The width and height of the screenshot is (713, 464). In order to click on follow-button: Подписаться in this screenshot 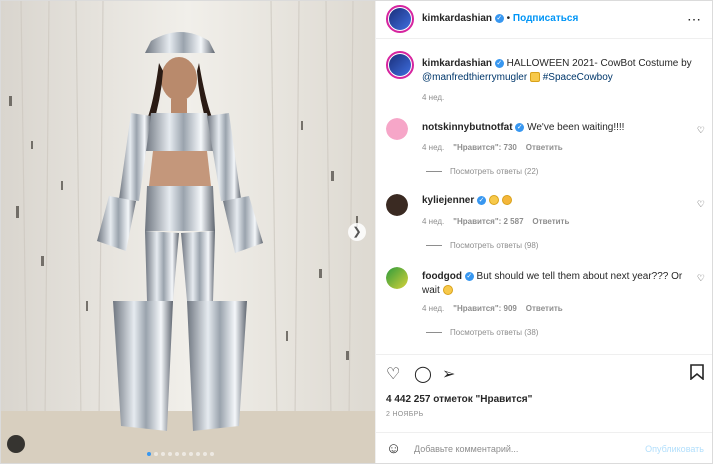, I will do `click(545, 18)`.